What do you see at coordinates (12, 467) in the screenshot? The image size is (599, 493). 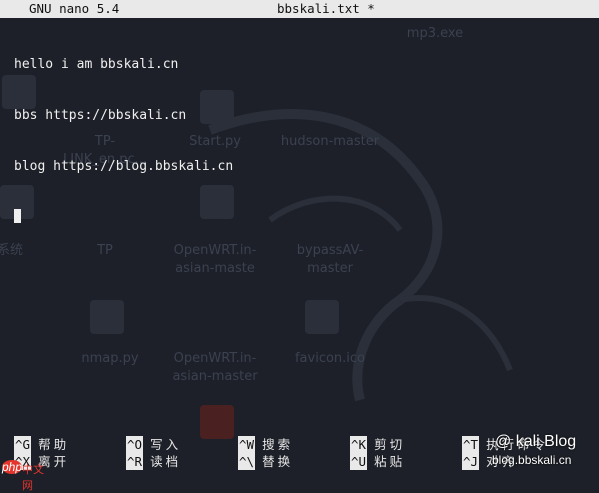 I see `php-logo-mark: php` at bounding box center [12, 467].